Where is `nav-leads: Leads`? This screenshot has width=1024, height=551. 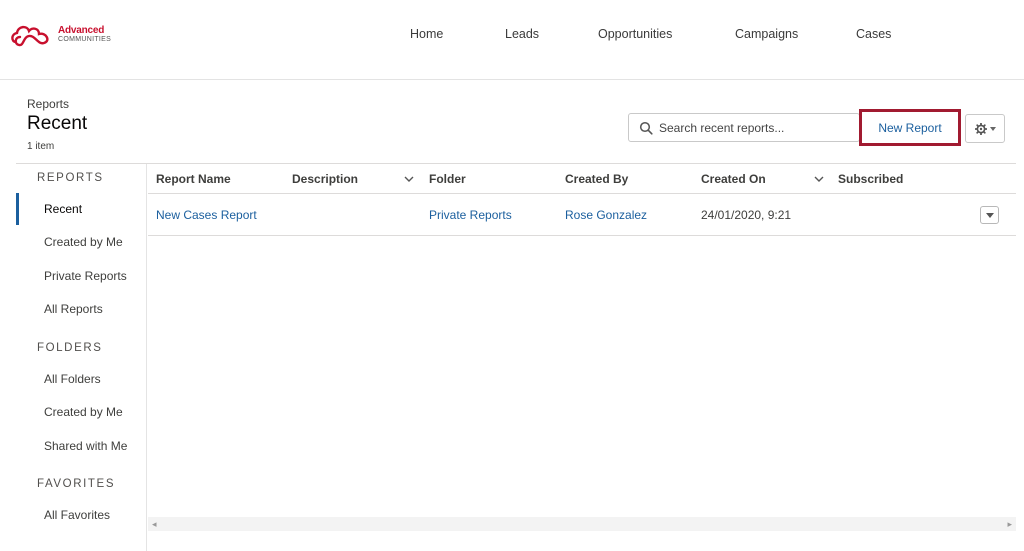
nav-leads: Leads is located at coordinates (522, 34).